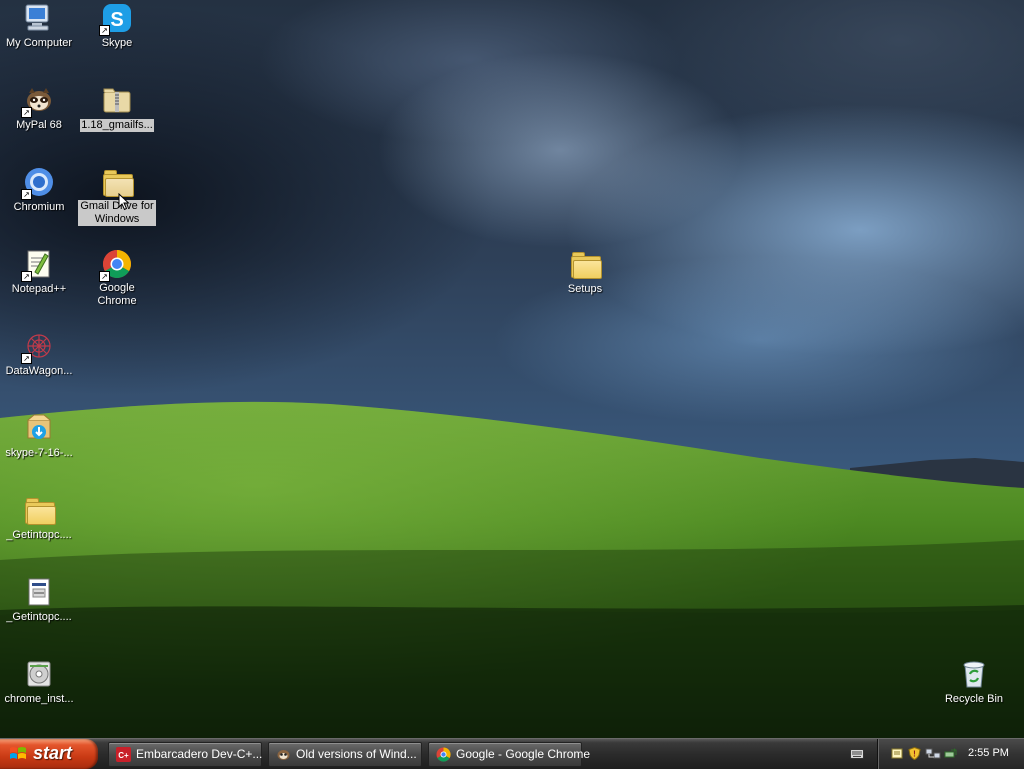  What do you see at coordinates (117, 100) in the screenshot?
I see `zip-folder-icon` at bounding box center [117, 100].